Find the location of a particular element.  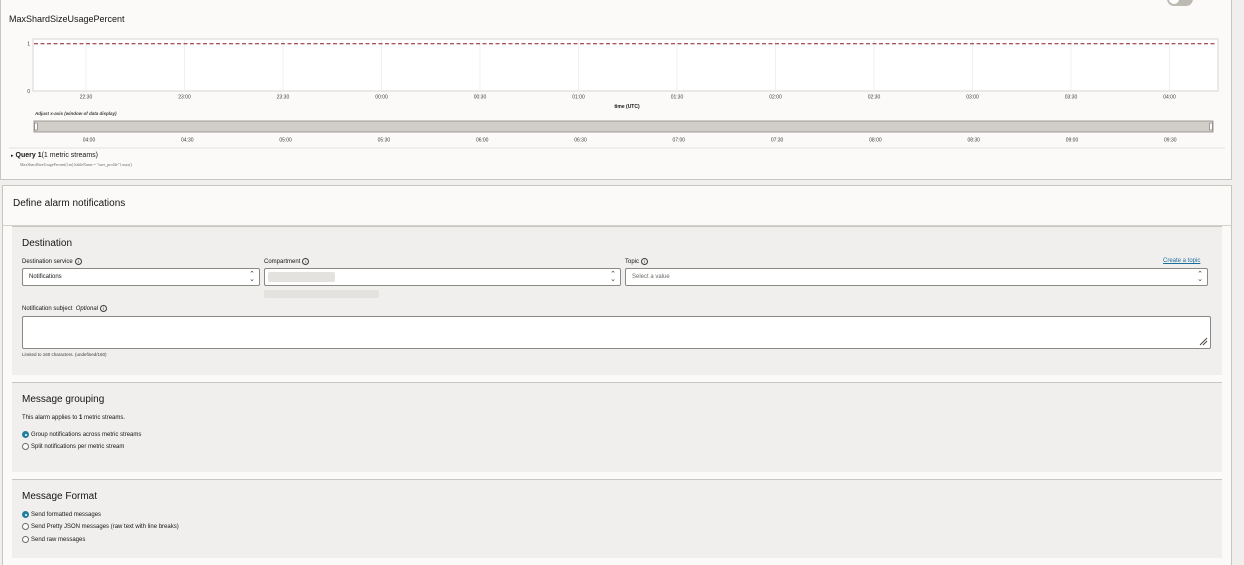

x-tick-label: 03:30 is located at coordinates (1071, 98).